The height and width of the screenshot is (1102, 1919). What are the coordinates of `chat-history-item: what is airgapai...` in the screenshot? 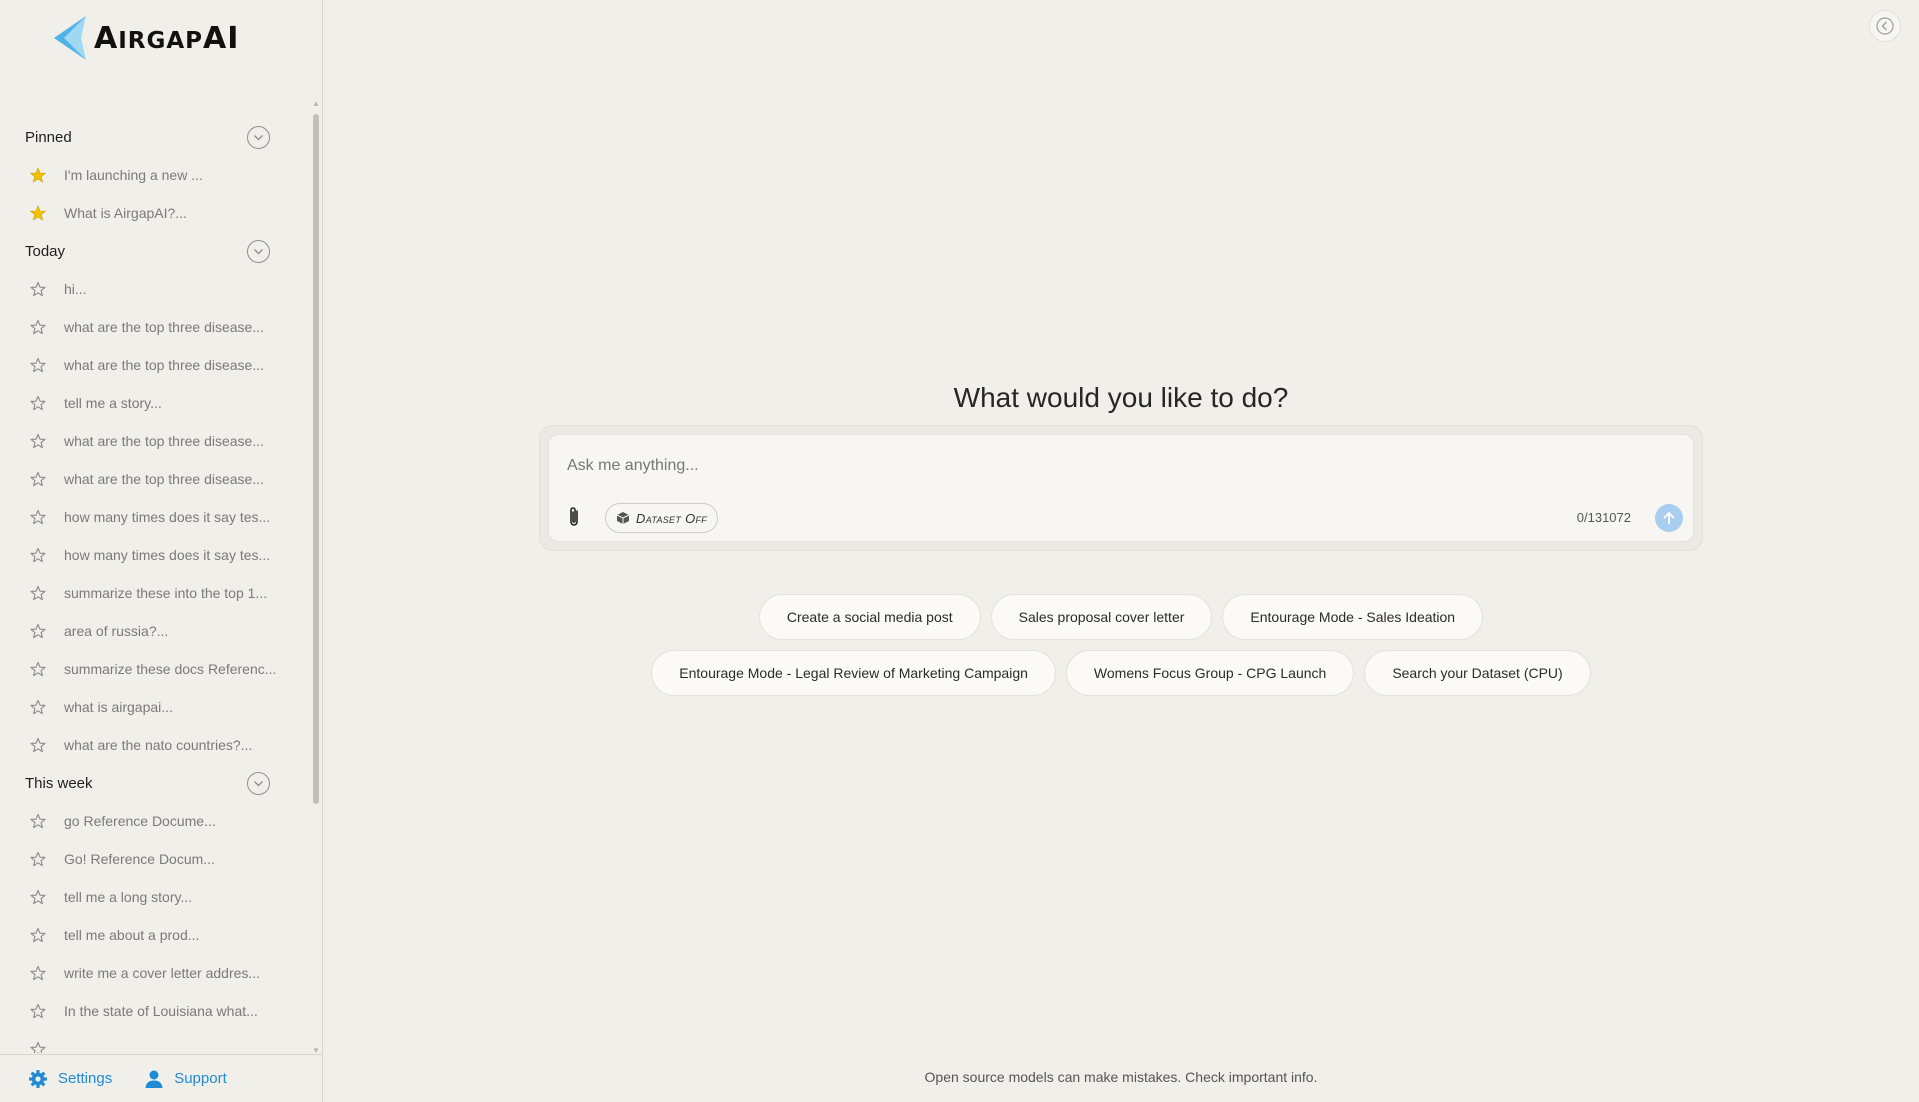 It's located at (156, 707).